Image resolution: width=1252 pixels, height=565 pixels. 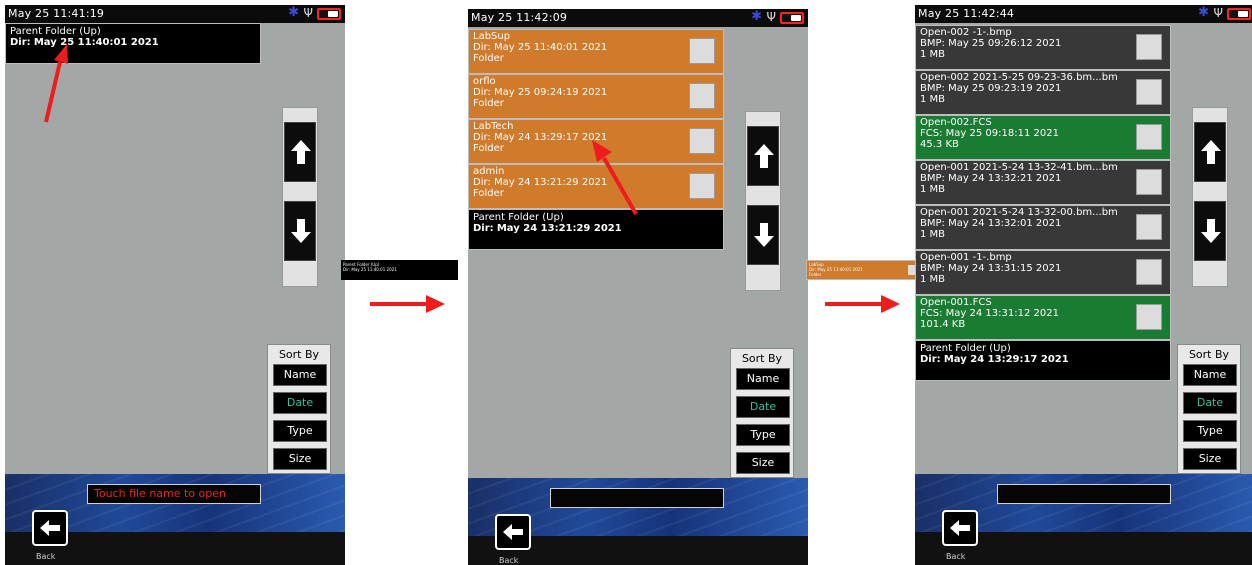 I want to click on row-date: May 25 09:24:19 2021, so click(x=550, y=92).